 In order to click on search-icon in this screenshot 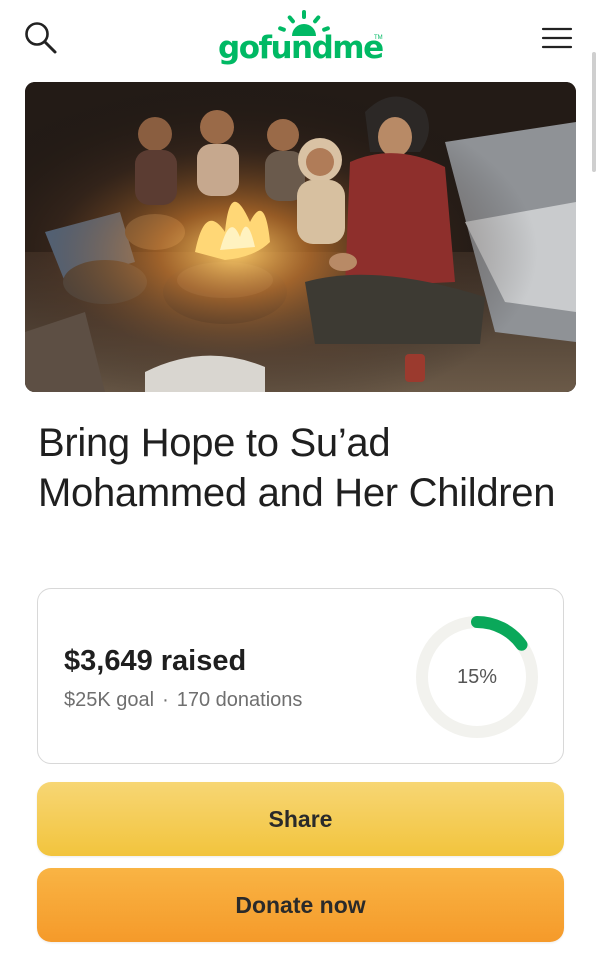, I will do `click(41, 38)`.